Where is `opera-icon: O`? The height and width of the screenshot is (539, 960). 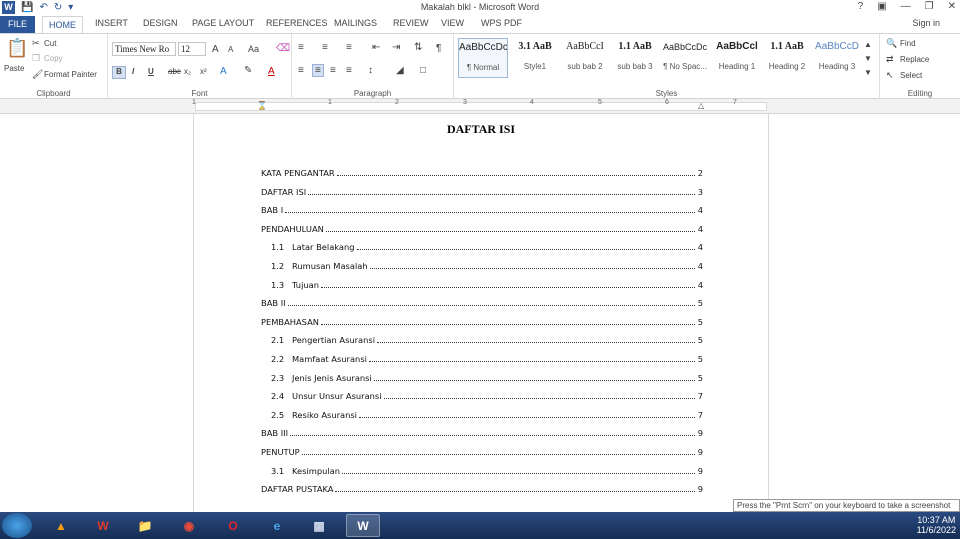
opera-icon: O is located at coordinates (233, 525).